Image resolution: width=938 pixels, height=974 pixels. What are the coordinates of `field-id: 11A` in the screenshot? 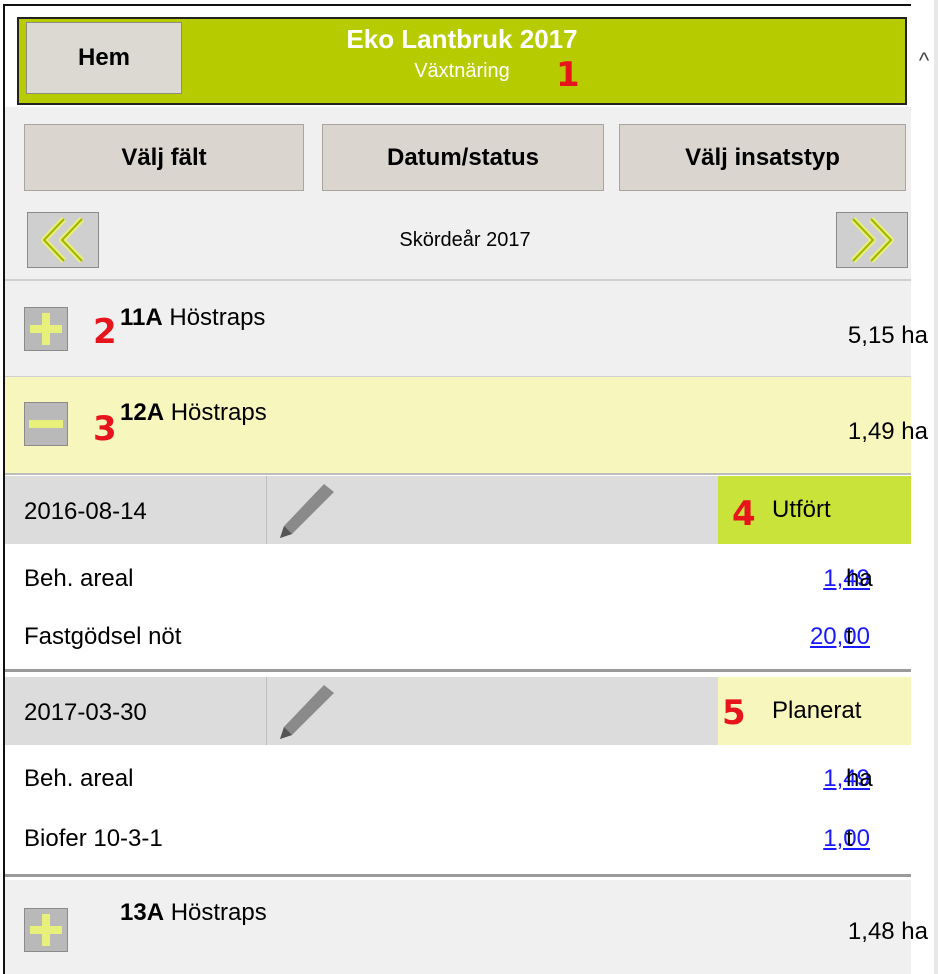 It's located at (141, 317).